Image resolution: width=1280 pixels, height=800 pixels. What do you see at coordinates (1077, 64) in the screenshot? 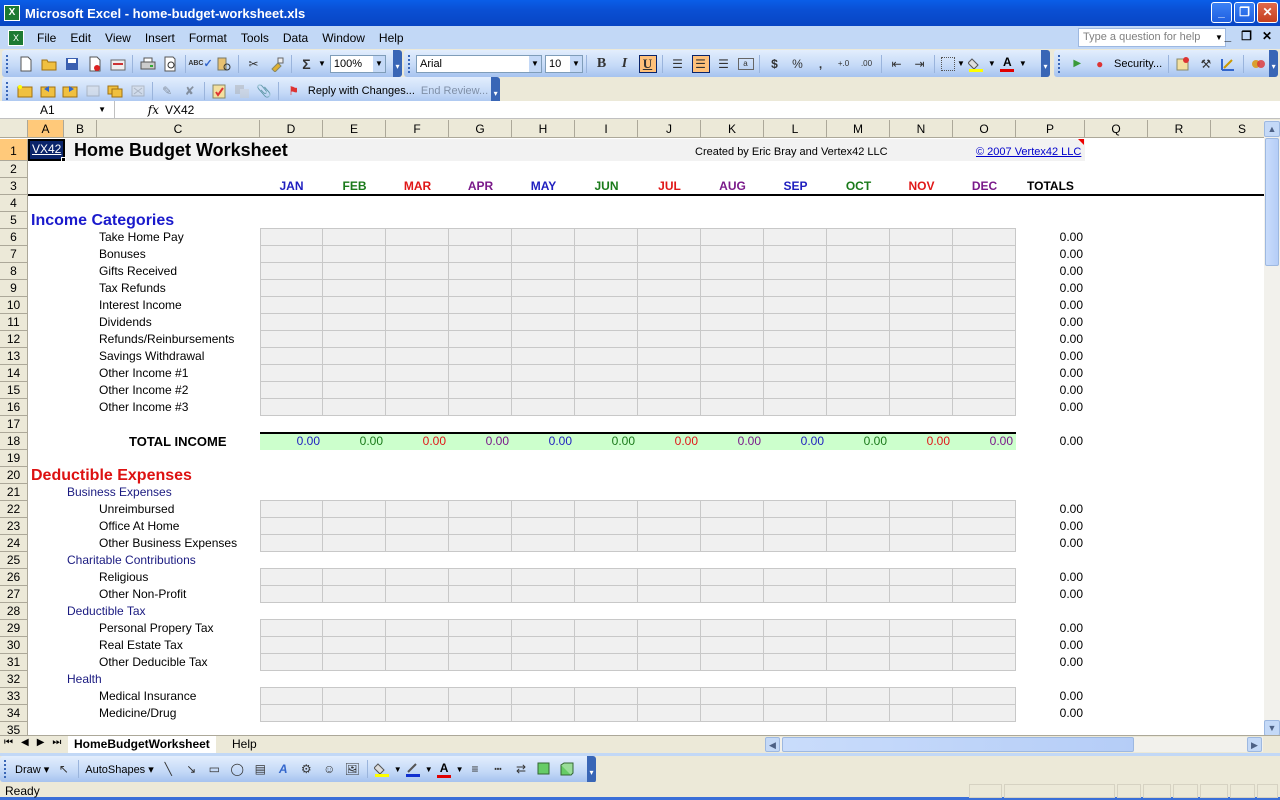
I see `run-macro-icon: ▶` at bounding box center [1077, 64].